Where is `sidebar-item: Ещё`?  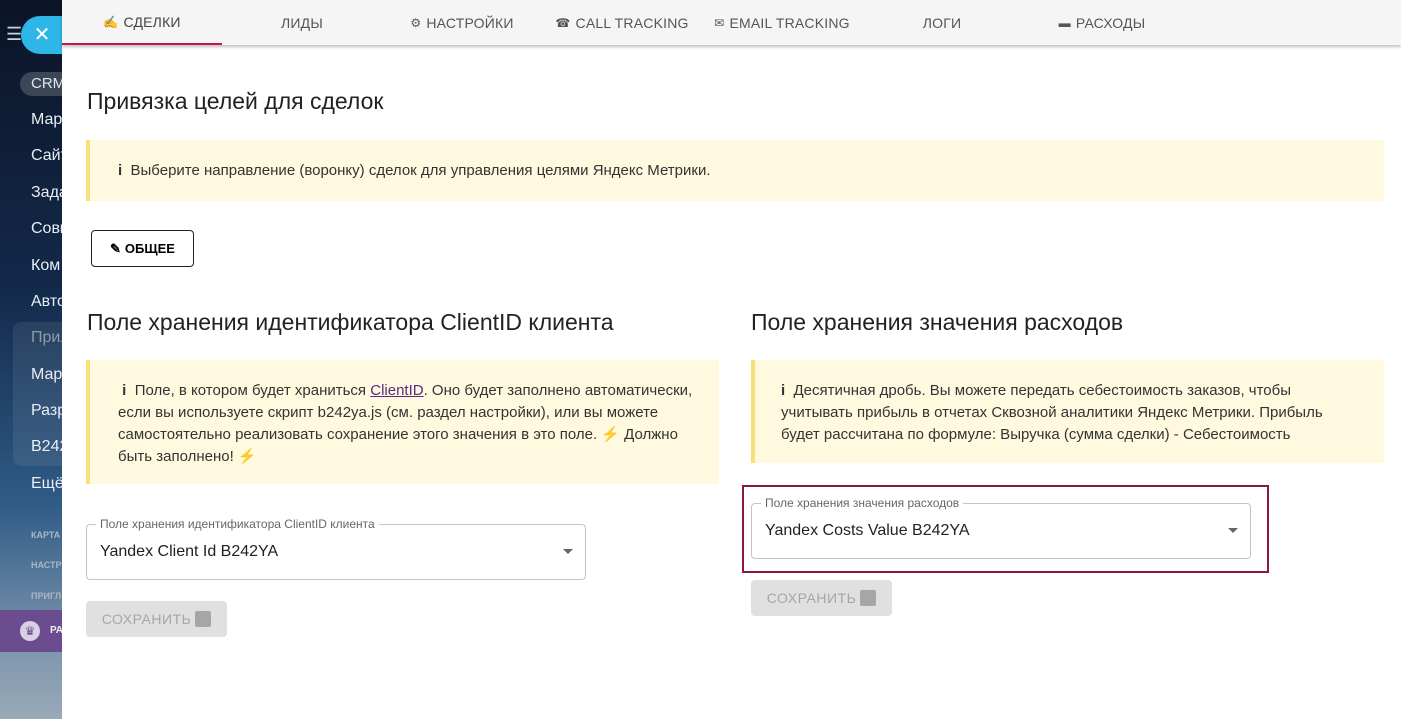 sidebar-item: Ещё is located at coordinates (46, 484).